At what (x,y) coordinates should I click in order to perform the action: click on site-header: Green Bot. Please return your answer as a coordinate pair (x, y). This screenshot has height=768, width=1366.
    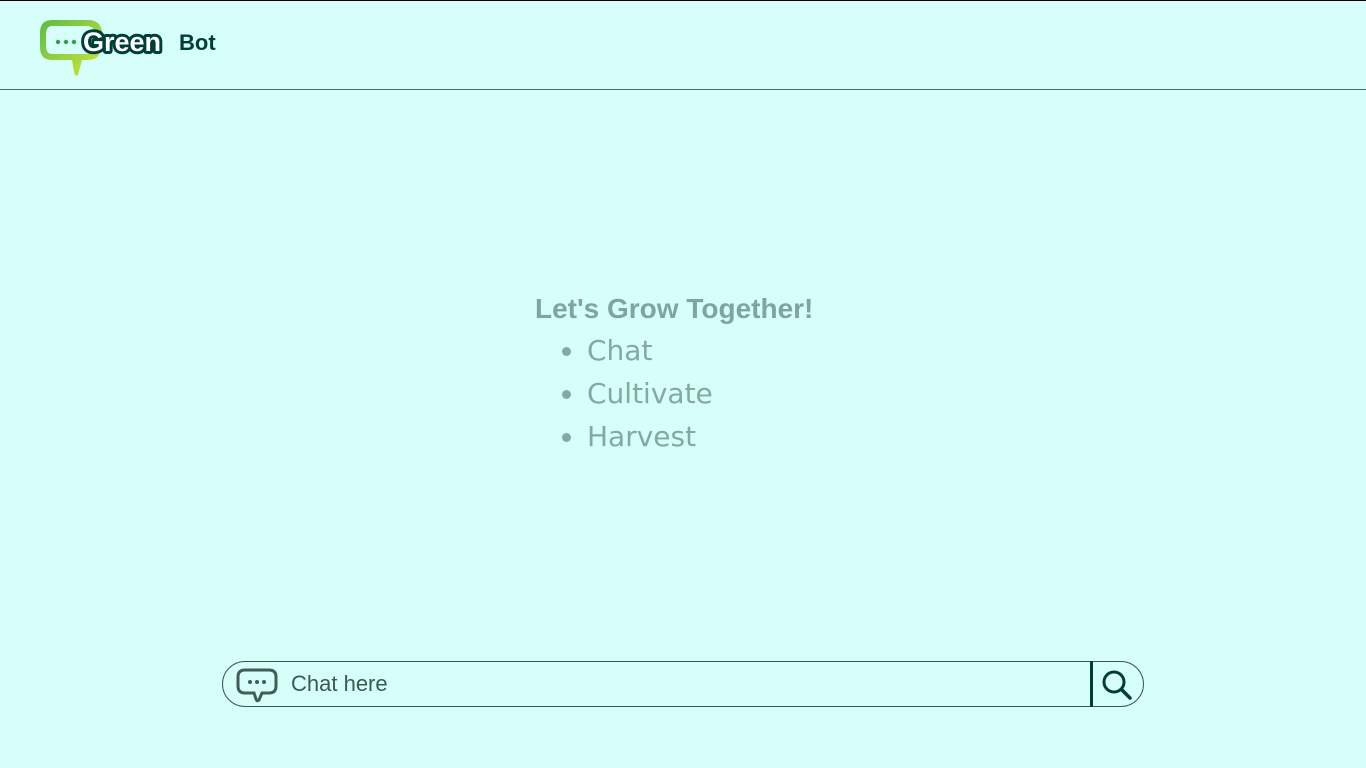
    Looking at the image, I should click on (683, 45).